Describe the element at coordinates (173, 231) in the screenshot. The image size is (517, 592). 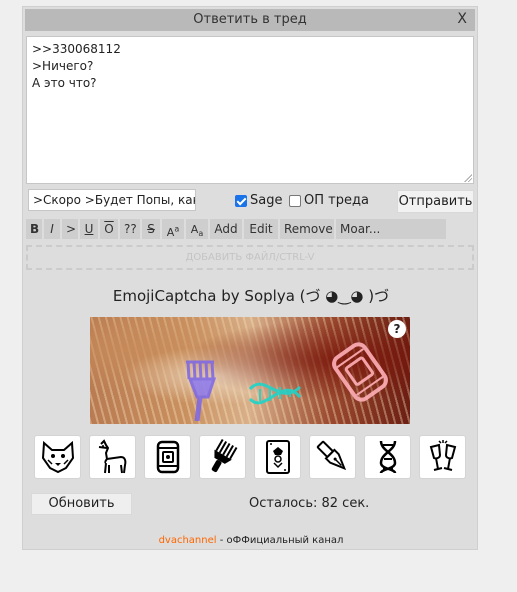
I see `superscript-label: Aa` at that location.